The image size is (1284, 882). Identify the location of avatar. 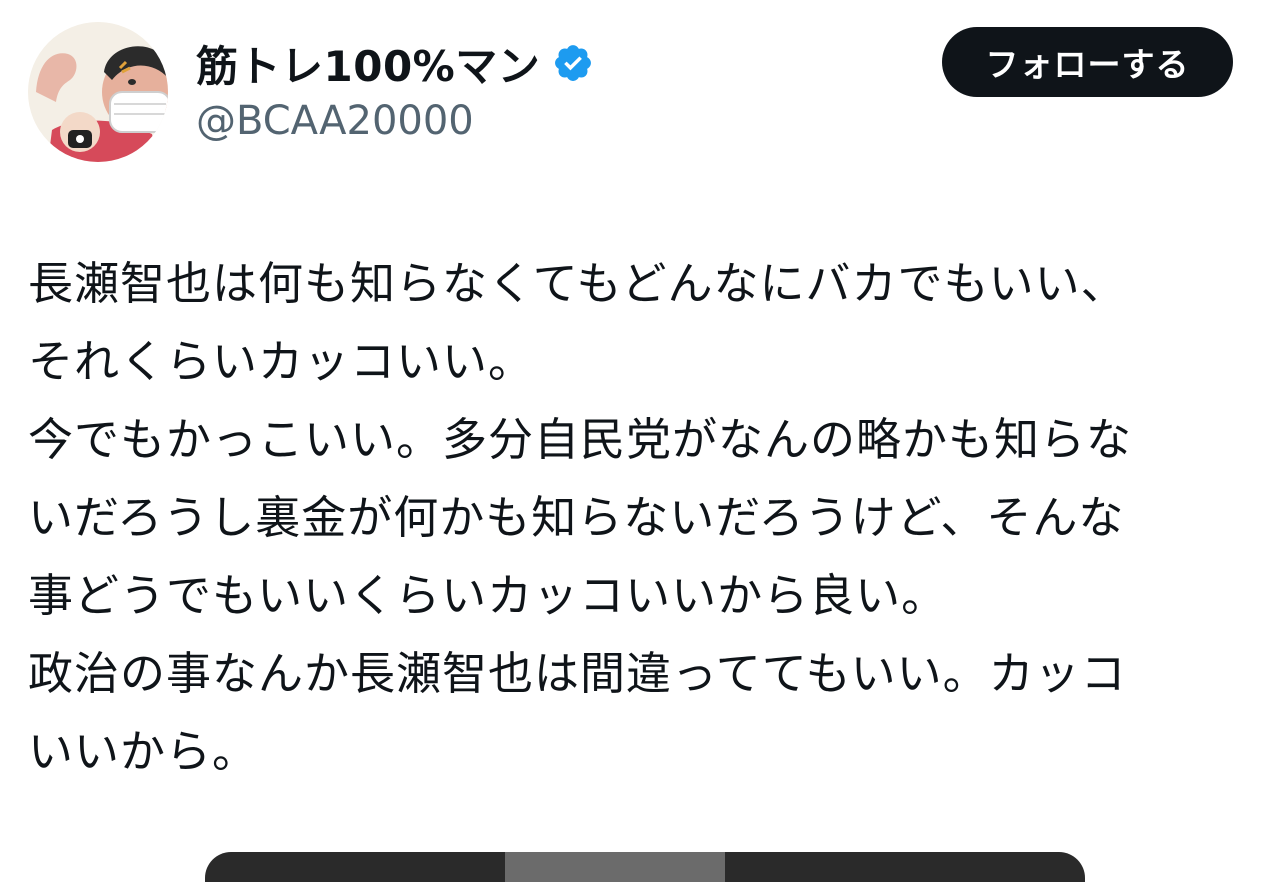
(98, 92).